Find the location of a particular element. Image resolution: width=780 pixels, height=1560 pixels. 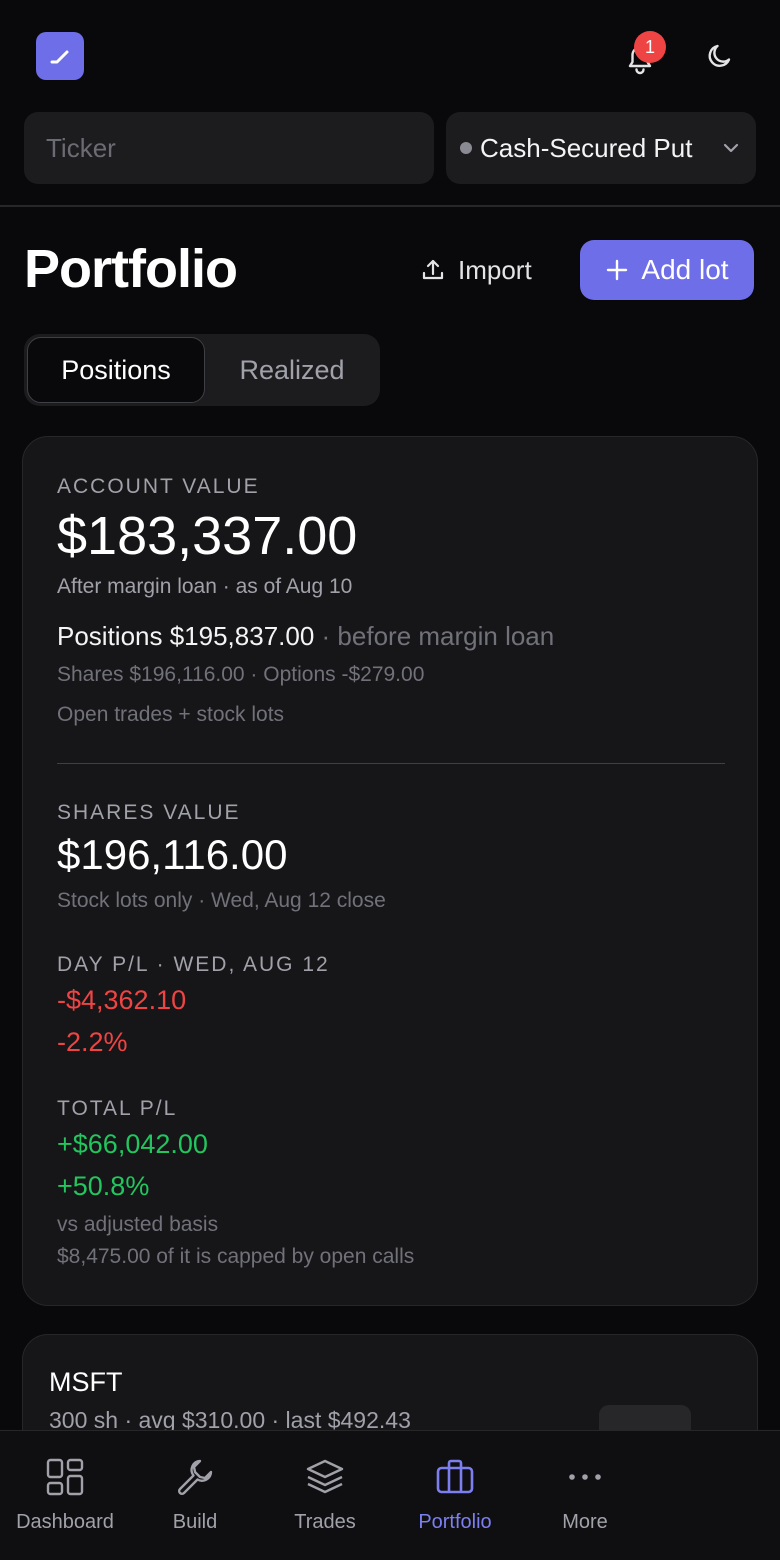

strategy-status-dot is located at coordinates (466, 148).